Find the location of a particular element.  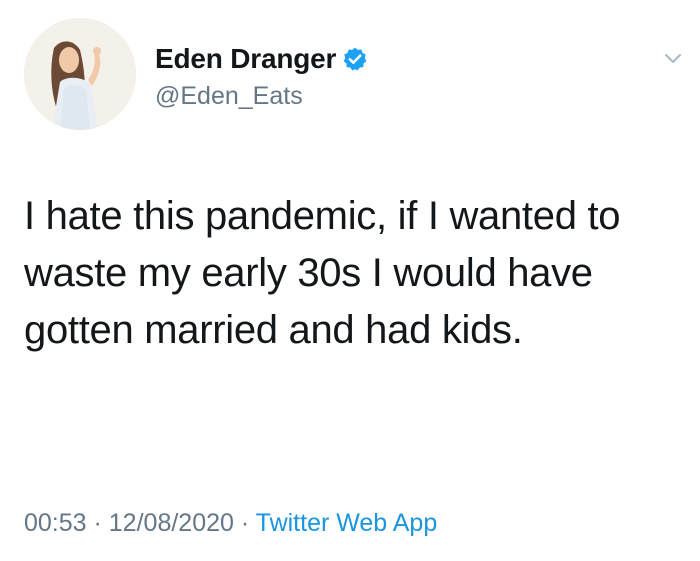

avatar-image is located at coordinates (80, 74).